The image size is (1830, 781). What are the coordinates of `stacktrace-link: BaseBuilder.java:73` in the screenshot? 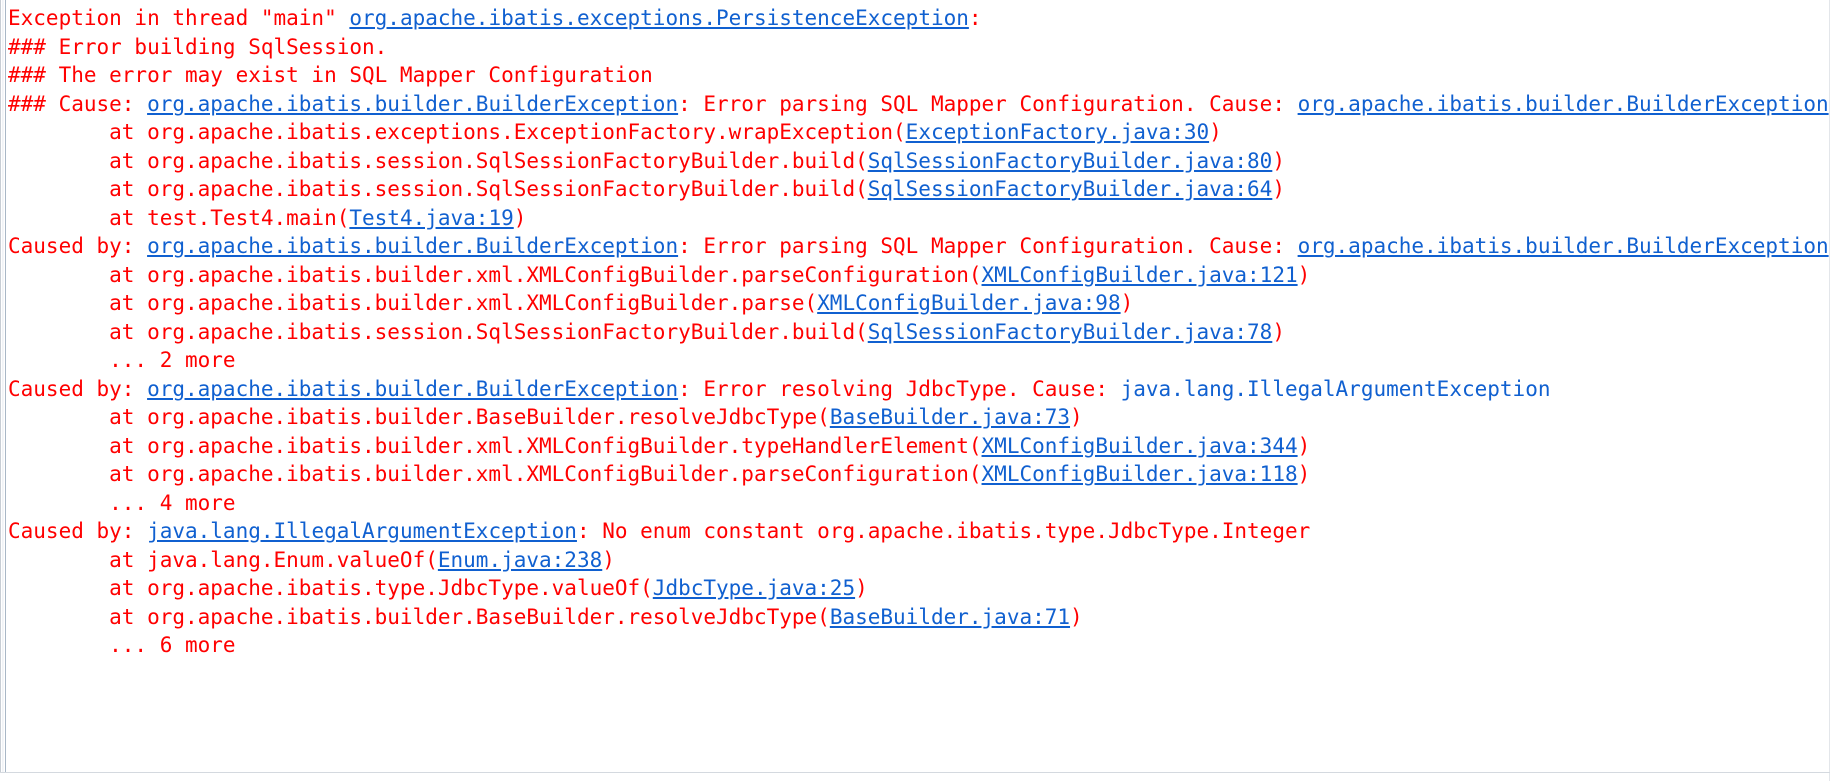 It's located at (950, 417).